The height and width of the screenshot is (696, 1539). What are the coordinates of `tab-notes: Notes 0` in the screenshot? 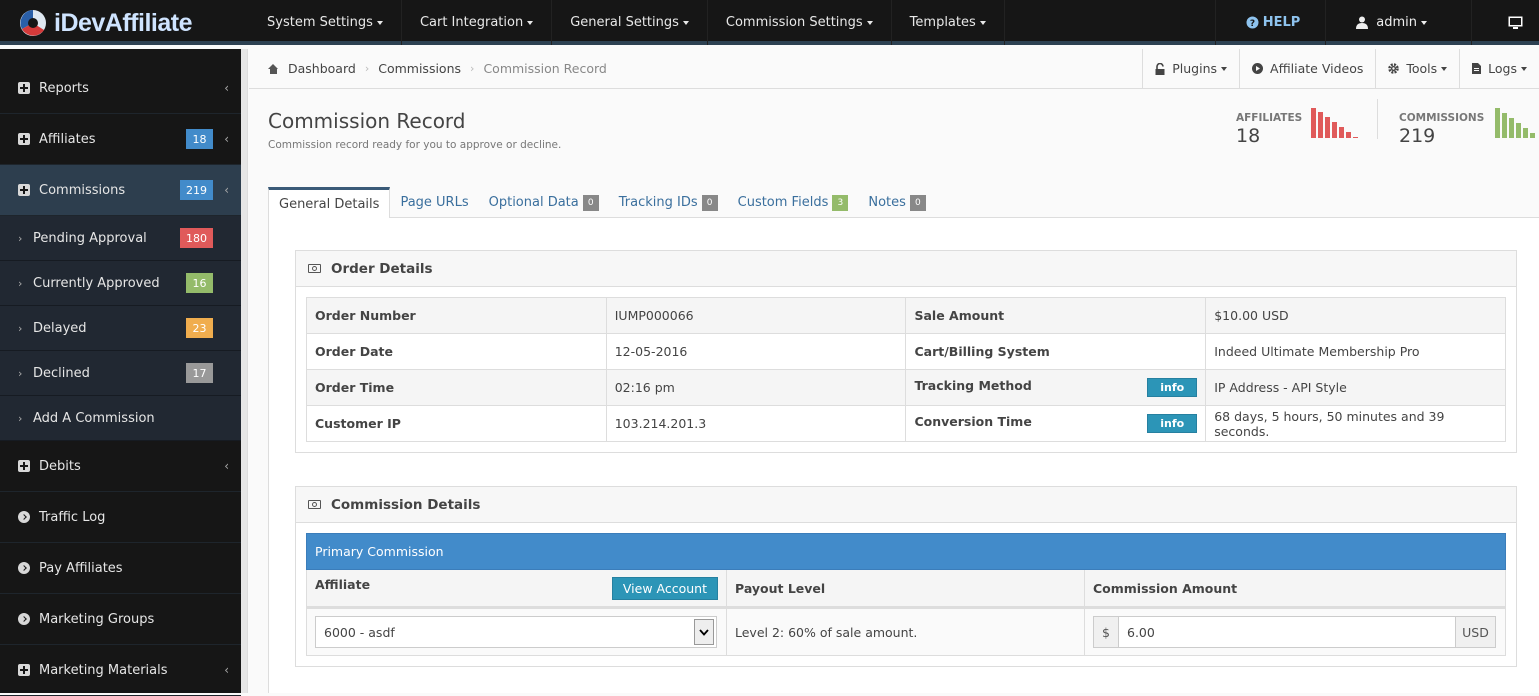 It's located at (897, 202).